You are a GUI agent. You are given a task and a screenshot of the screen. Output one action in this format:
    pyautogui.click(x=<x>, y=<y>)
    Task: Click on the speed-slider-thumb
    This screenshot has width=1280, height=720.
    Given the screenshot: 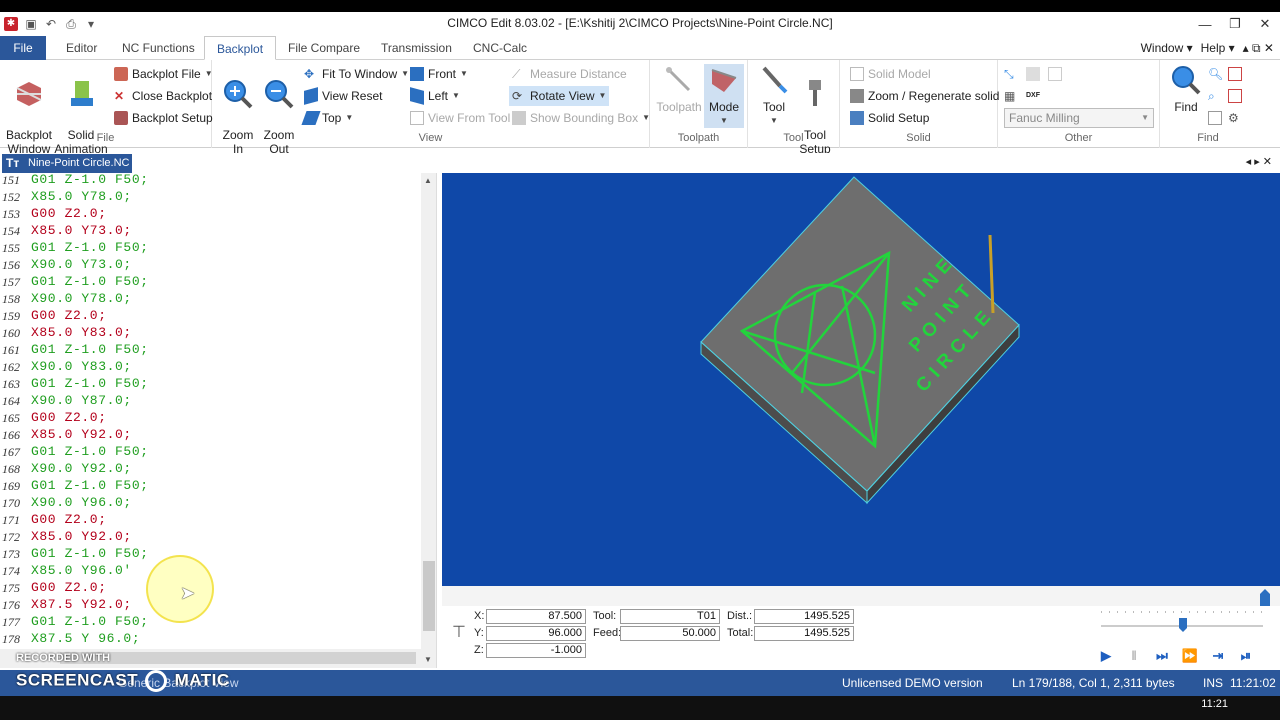 What is the action you would take?
    pyautogui.click(x=1183, y=625)
    